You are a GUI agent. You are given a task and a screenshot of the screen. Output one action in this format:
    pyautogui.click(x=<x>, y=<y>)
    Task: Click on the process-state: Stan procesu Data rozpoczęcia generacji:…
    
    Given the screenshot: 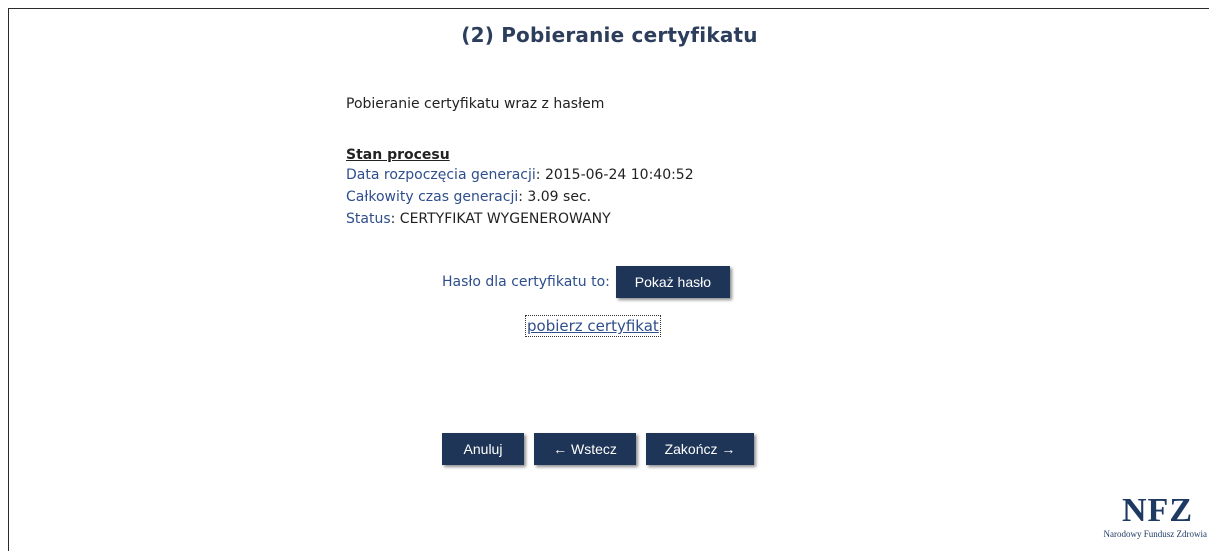 What is the action you would take?
    pyautogui.click(x=520, y=188)
    